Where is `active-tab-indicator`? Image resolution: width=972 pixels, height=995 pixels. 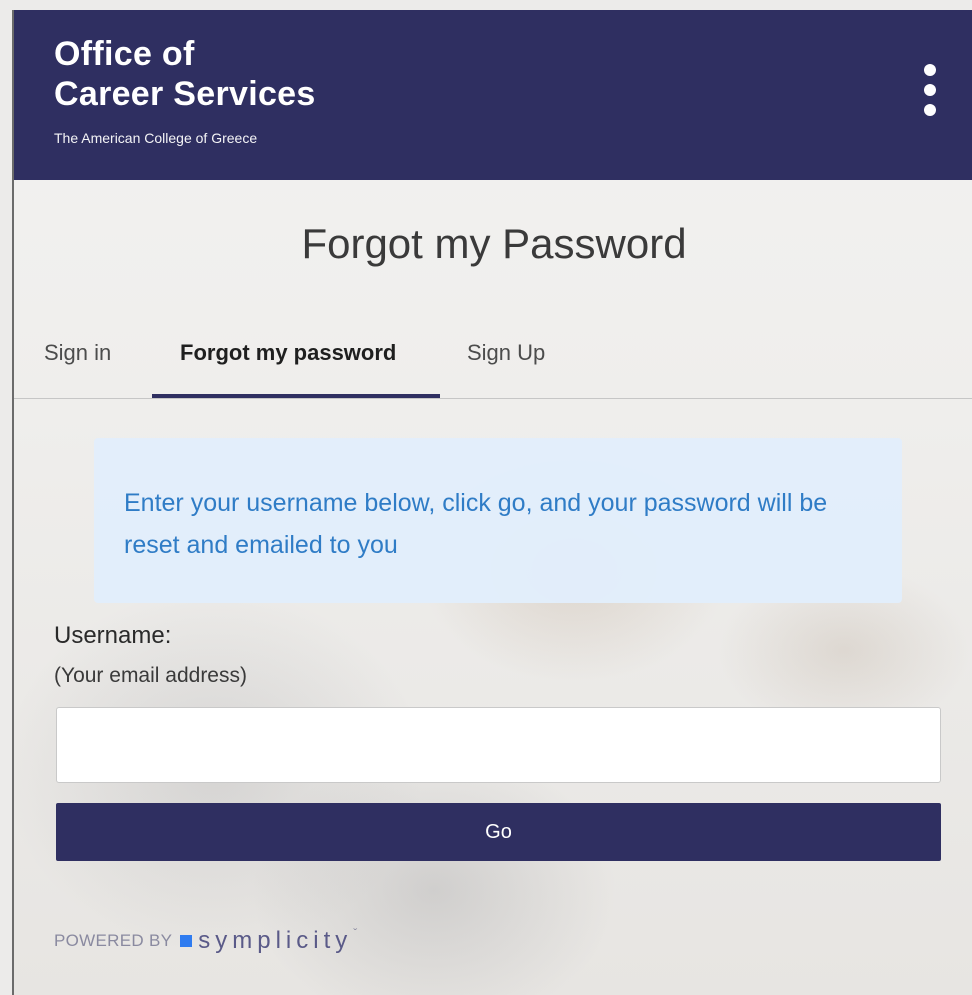
active-tab-indicator is located at coordinates (296, 396).